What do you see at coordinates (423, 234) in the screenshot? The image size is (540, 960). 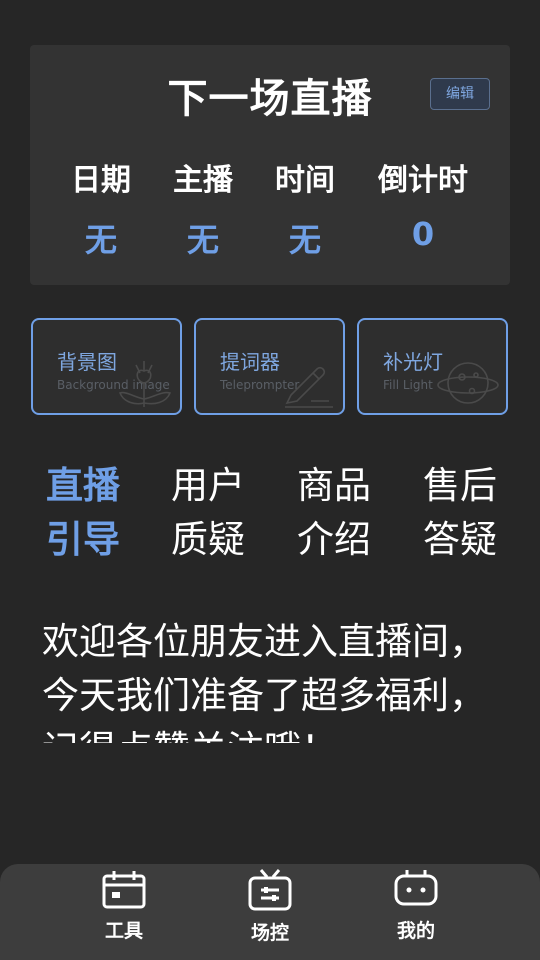 I see `countdown-value: 0` at bounding box center [423, 234].